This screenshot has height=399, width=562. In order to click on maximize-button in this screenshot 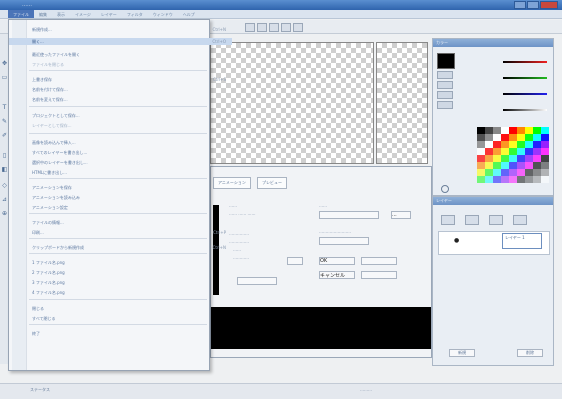, I will do `click(533, 5)`.